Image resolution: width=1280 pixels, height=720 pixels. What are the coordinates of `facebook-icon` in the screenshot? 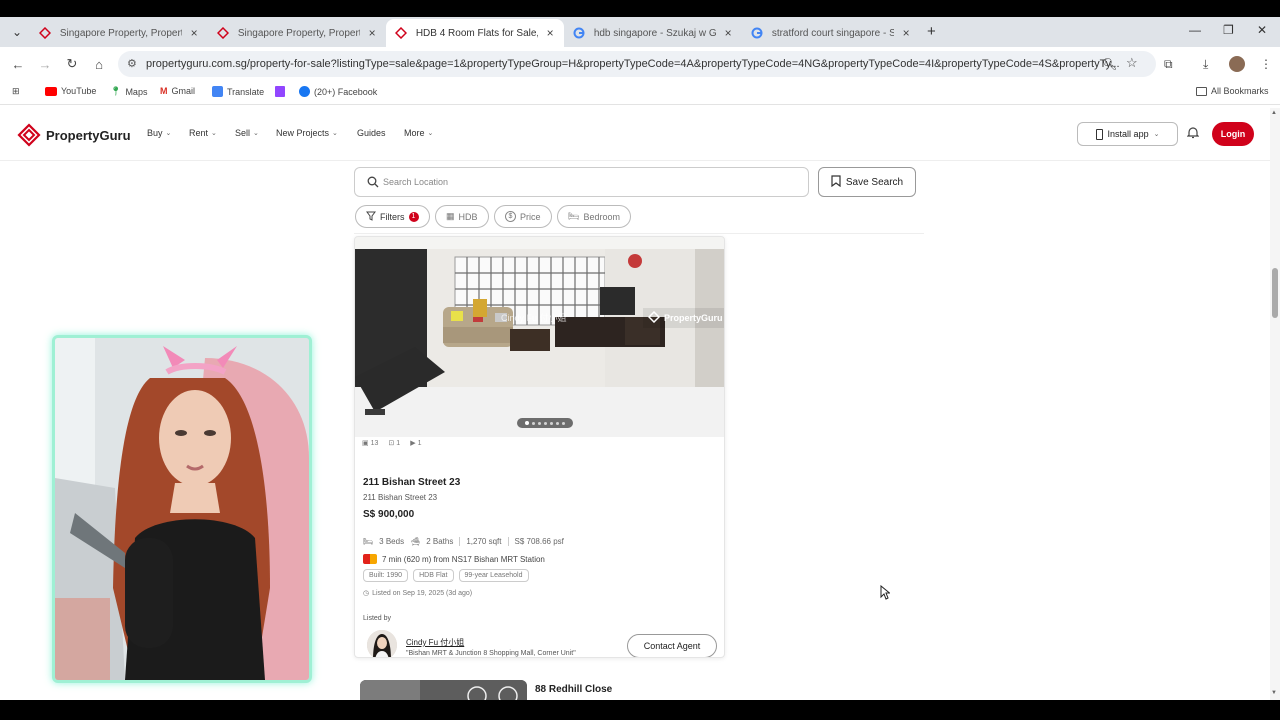 It's located at (304, 91).